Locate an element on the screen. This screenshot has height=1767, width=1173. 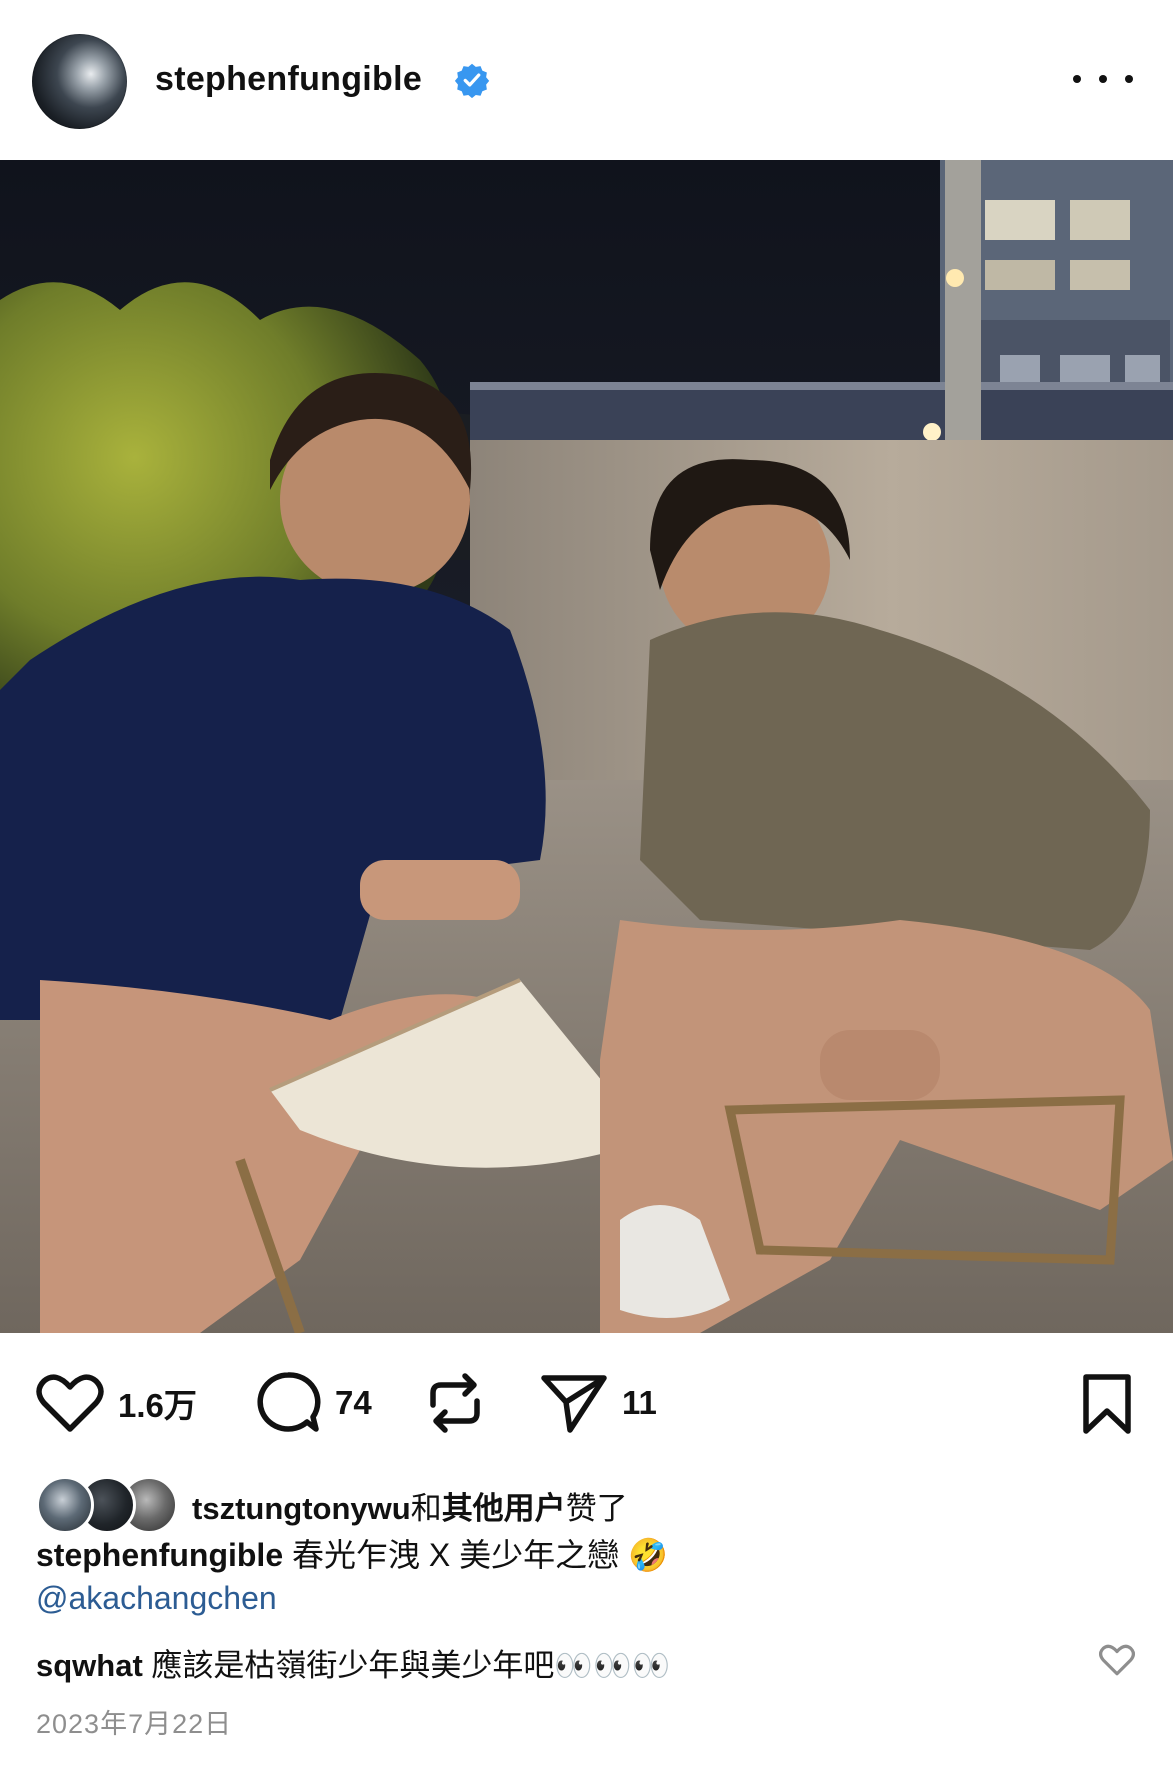
repost-action is located at coordinates (455, 1403).